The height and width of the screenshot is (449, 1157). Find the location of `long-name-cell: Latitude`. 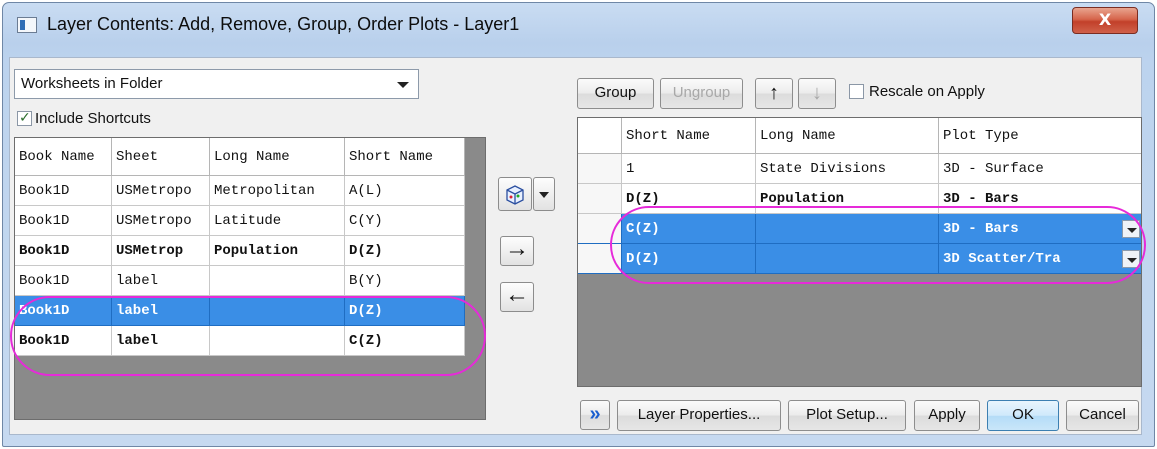

long-name-cell: Latitude is located at coordinates (277, 221).